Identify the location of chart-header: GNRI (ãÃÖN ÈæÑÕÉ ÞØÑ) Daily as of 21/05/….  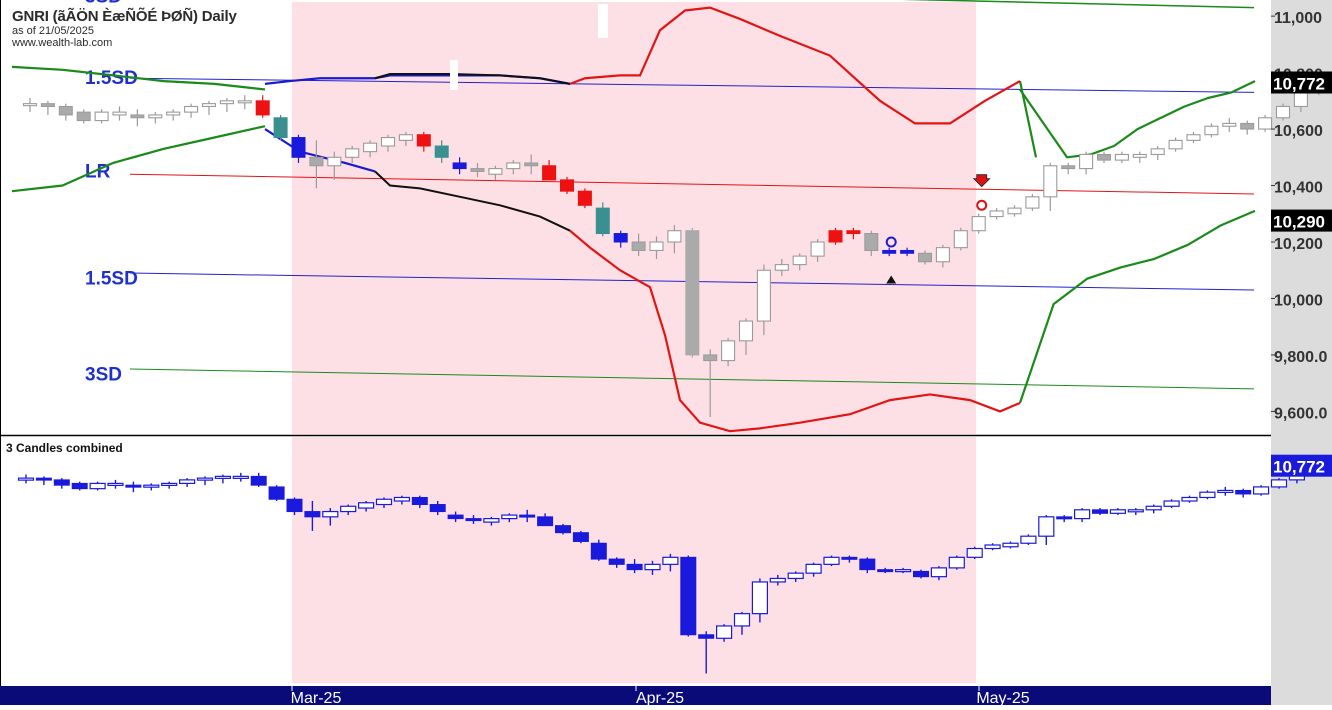
(124, 28).